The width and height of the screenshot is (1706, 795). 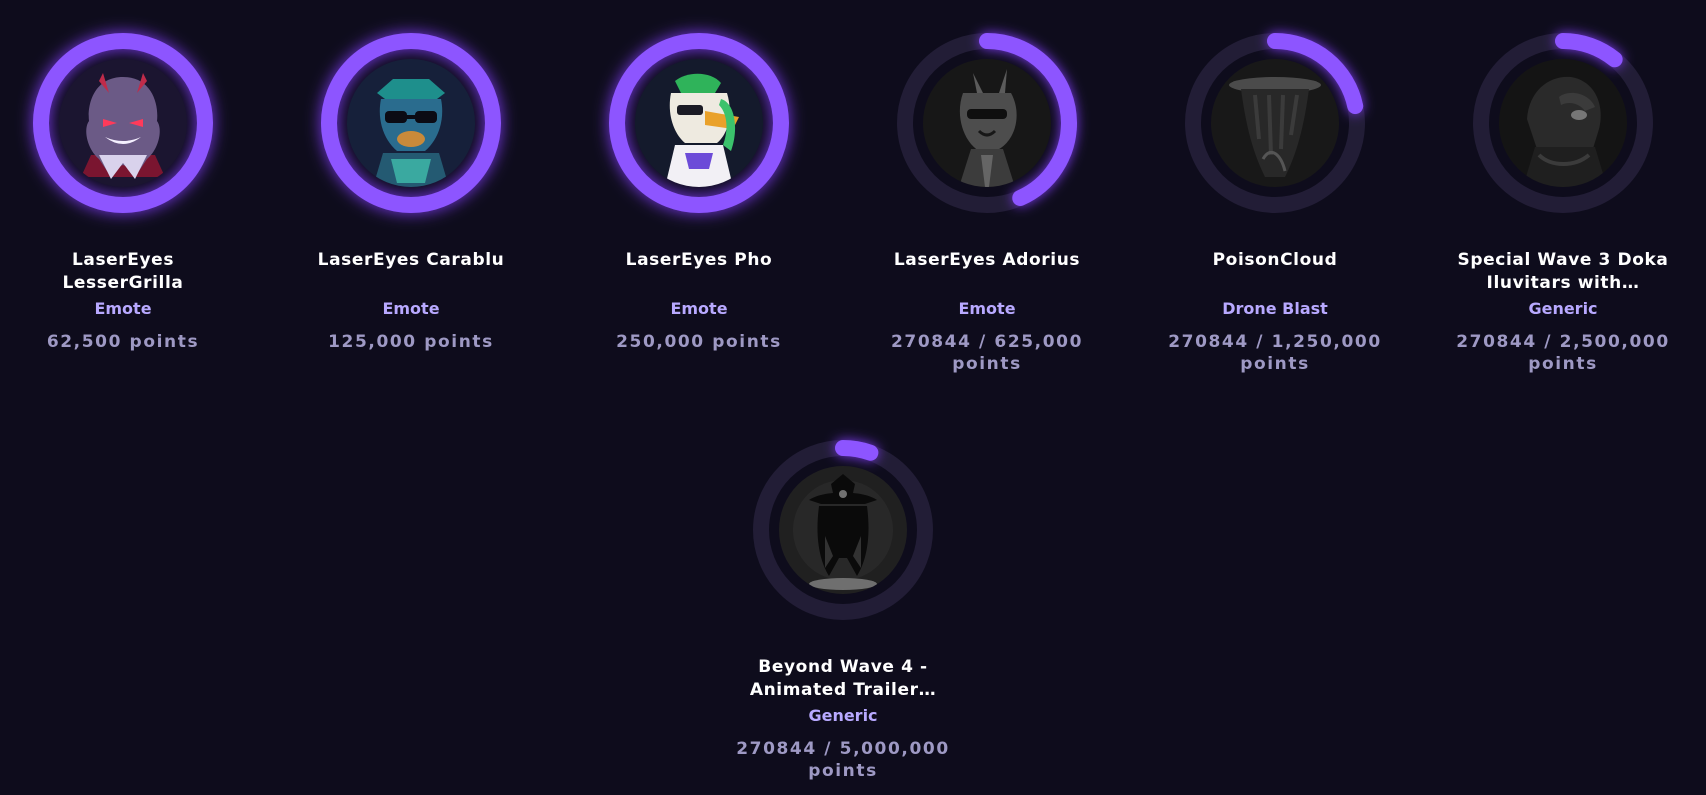 I want to click on carablu-emote-image, so click(x=411, y=123).